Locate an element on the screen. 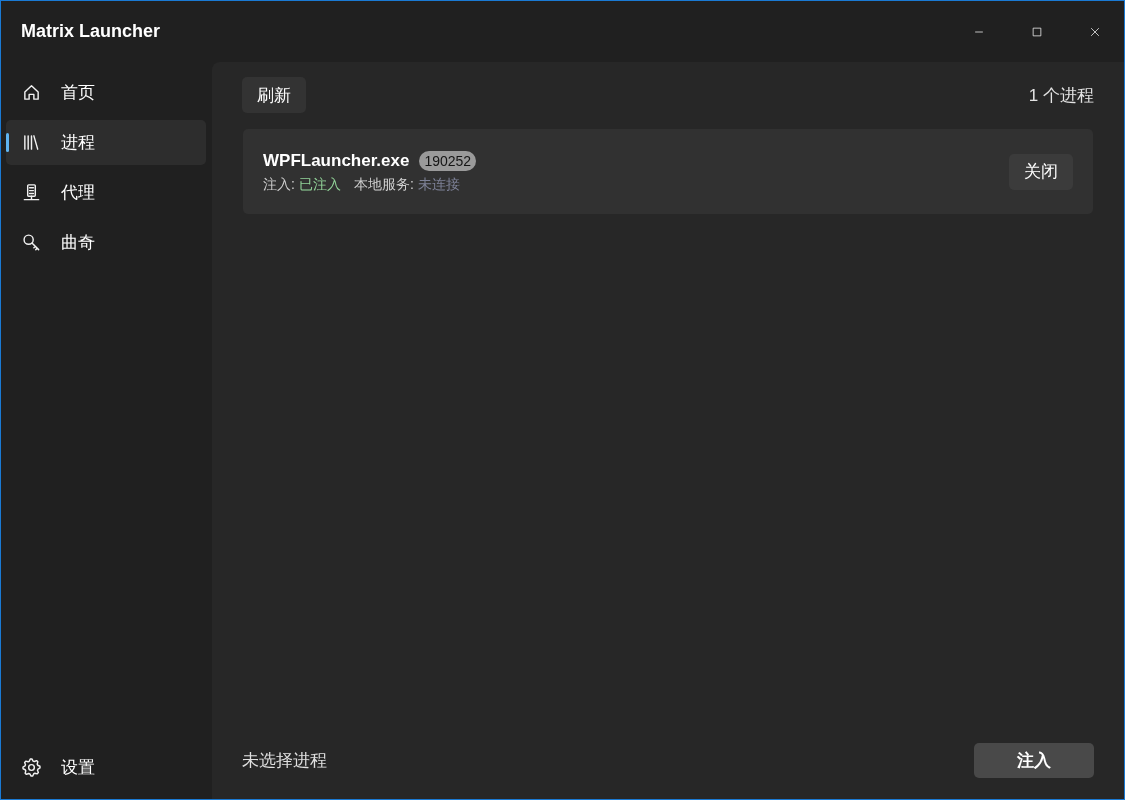 This screenshot has width=1125, height=800. nav-item: 代理 is located at coordinates (106, 192).